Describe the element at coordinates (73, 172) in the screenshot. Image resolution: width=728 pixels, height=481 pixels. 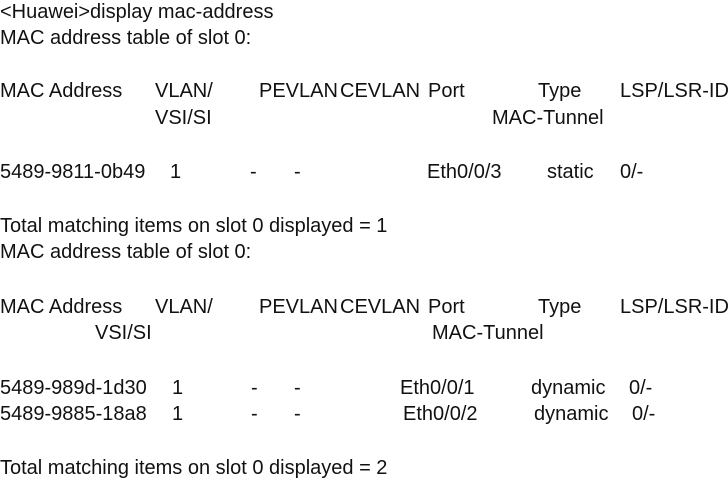
I see `cell-mac: 5489-9811-0b49` at that location.